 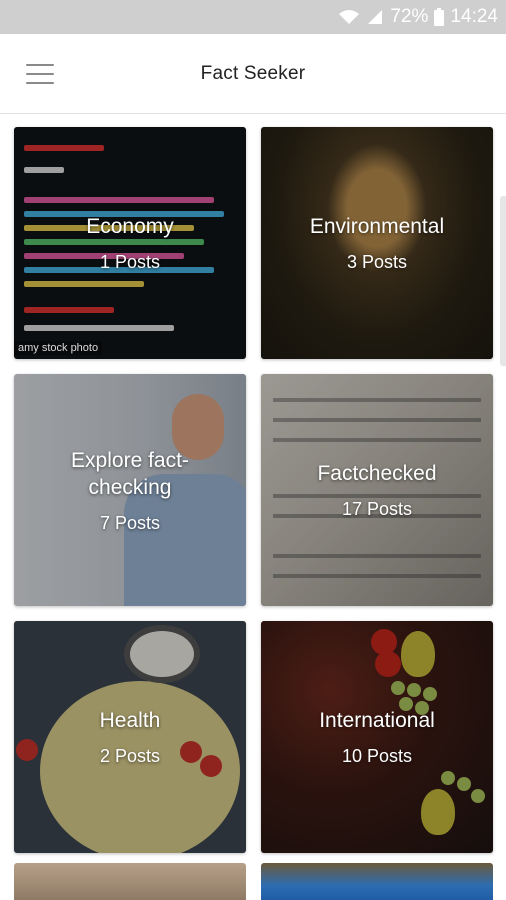 What do you see at coordinates (130, 720) in the screenshot?
I see `category-title: Health` at bounding box center [130, 720].